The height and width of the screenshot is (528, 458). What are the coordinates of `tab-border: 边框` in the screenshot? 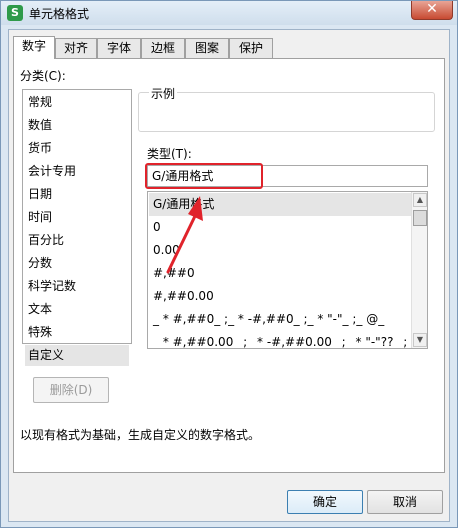 It's located at (163, 48).